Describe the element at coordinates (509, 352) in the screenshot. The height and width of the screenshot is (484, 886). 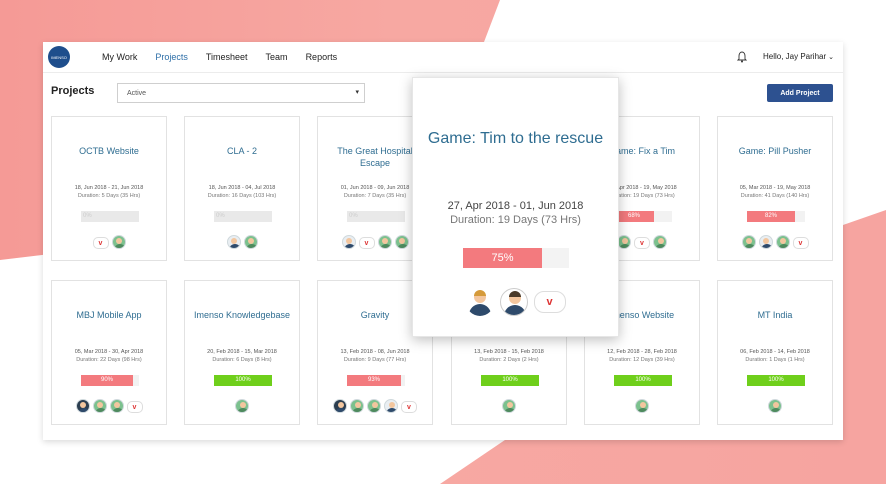
I see `project-dates: 13, Feb 2018 - 15, Feb 2018` at that location.